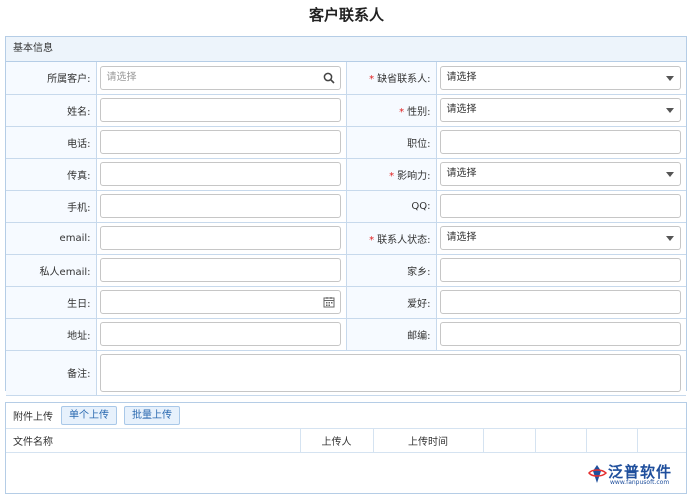 Image resolution: width=693 pixels, height=500 pixels. What do you see at coordinates (560, 302) in the screenshot?
I see `hobby-input` at bounding box center [560, 302].